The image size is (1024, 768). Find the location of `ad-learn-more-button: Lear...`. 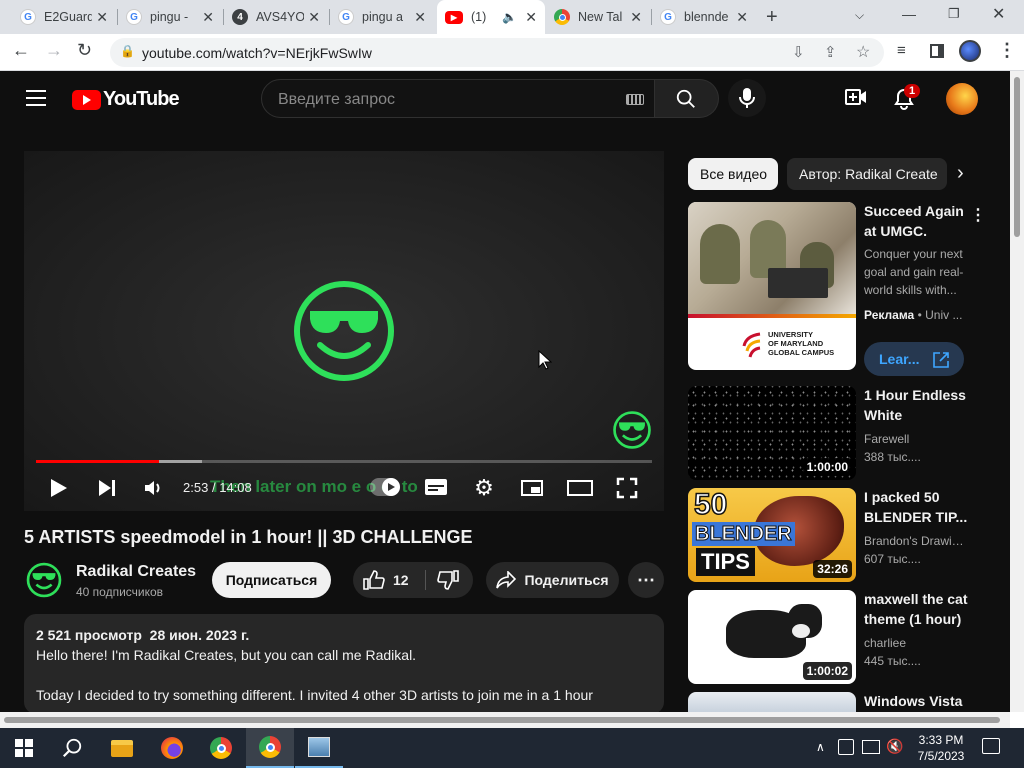

ad-learn-more-button: Lear... is located at coordinates (914, 359).